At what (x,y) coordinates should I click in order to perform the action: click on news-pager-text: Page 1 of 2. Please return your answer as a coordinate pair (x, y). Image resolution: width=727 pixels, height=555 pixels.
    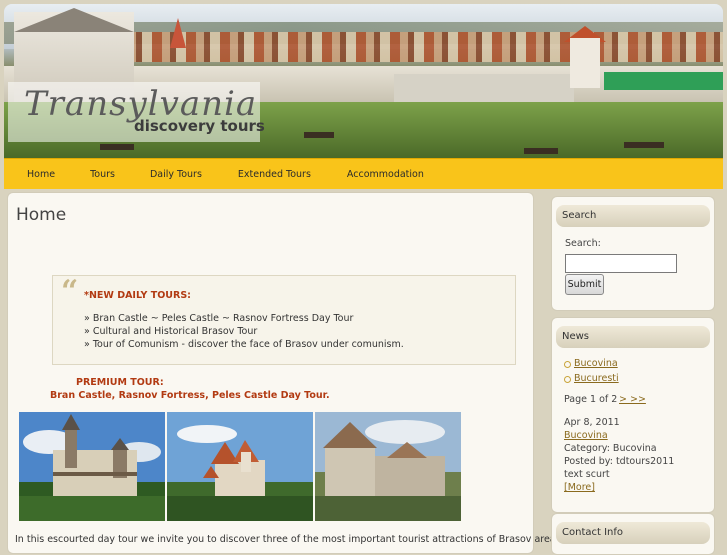
    Looking at the image, I should click on (591, 399).